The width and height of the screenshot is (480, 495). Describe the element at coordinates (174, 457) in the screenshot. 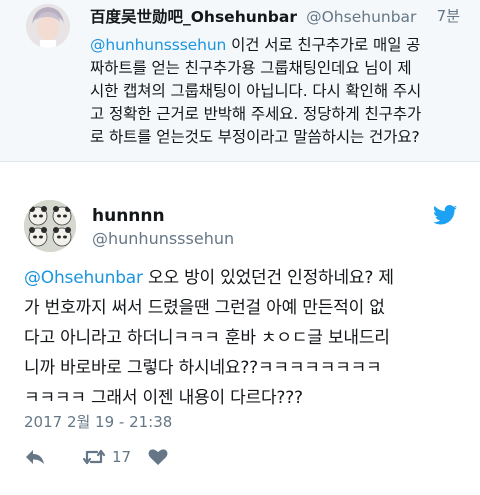

I see `action-bar: 17` at that location.